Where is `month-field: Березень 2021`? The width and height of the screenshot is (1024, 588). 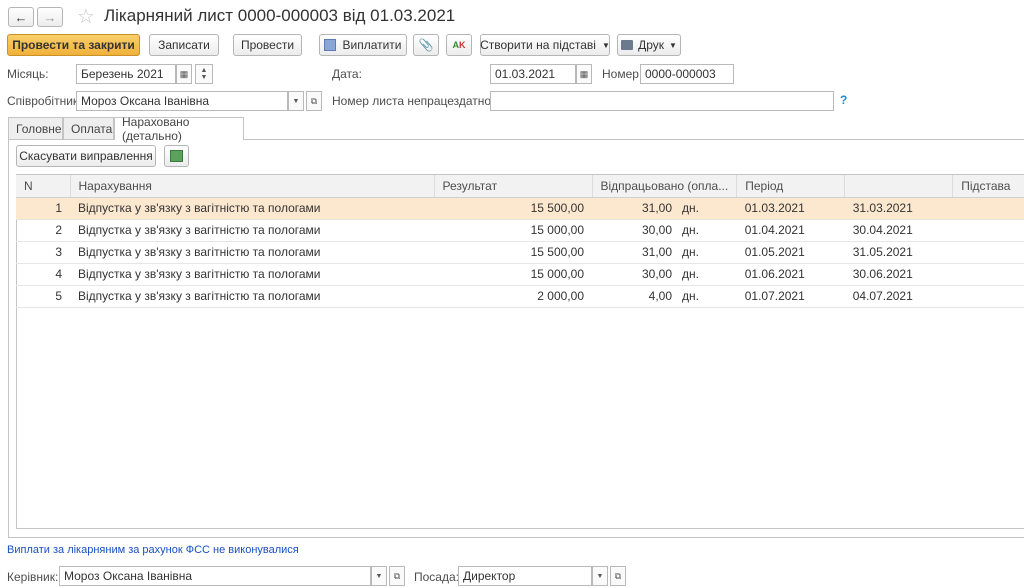 month-field: Березень 2021 is located at coordinates (126, 74).